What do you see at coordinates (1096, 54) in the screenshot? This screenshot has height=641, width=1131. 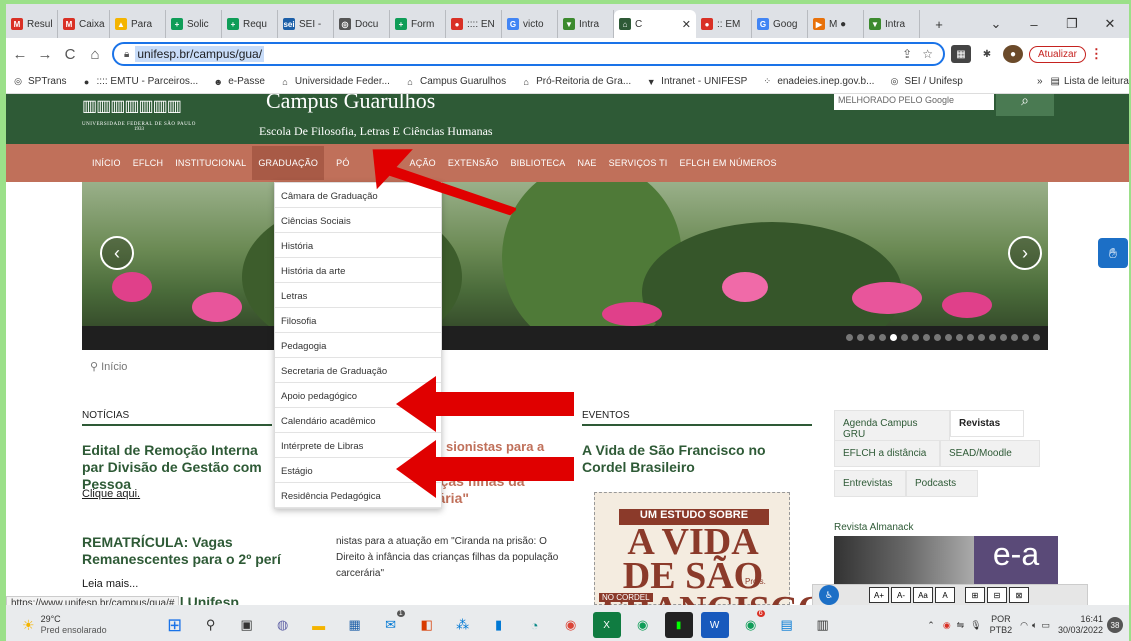 I see `menu-kebab-icon: ⋮` at bounding box center [1096, 54].